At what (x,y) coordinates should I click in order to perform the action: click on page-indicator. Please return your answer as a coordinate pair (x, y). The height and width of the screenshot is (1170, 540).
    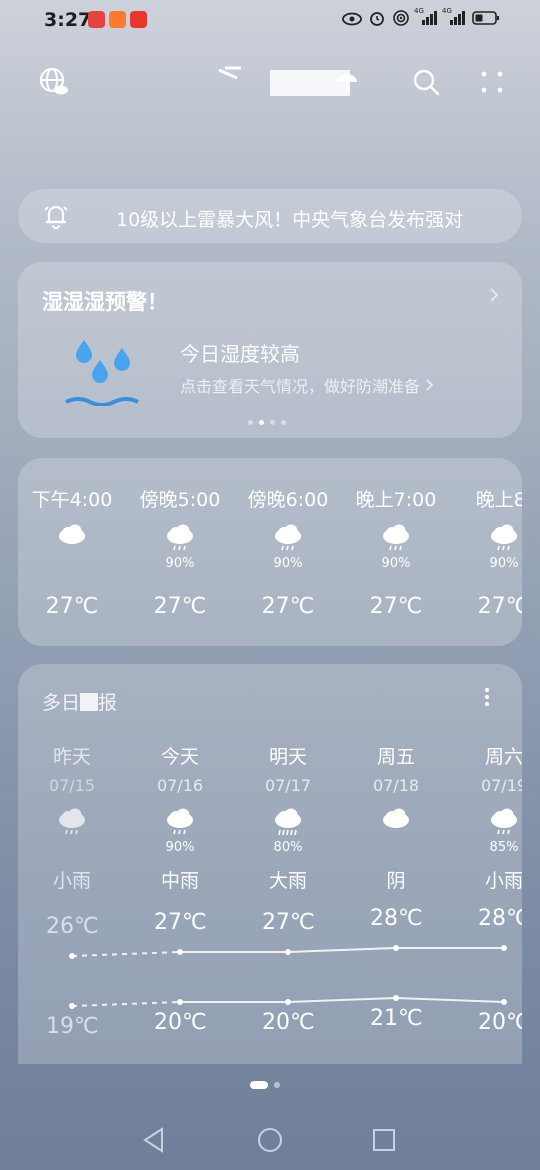
    Looking at the image, I should click on (265, 1085).